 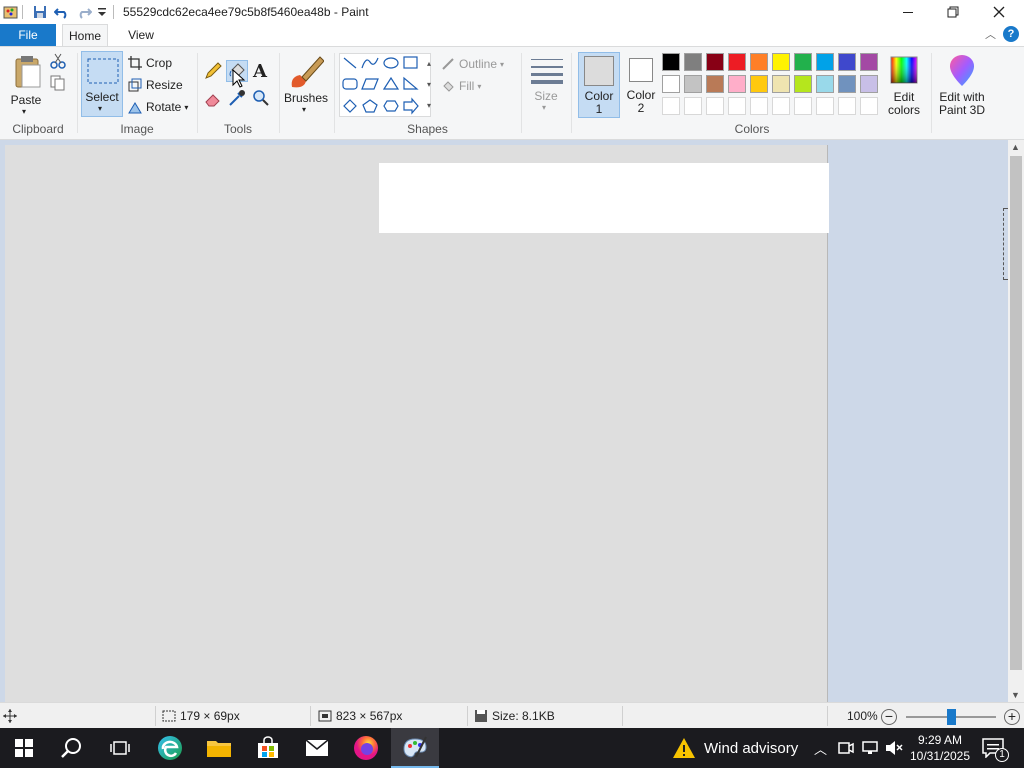 I want to click on zoom-slider-thumb, so click(x=951, y=717).